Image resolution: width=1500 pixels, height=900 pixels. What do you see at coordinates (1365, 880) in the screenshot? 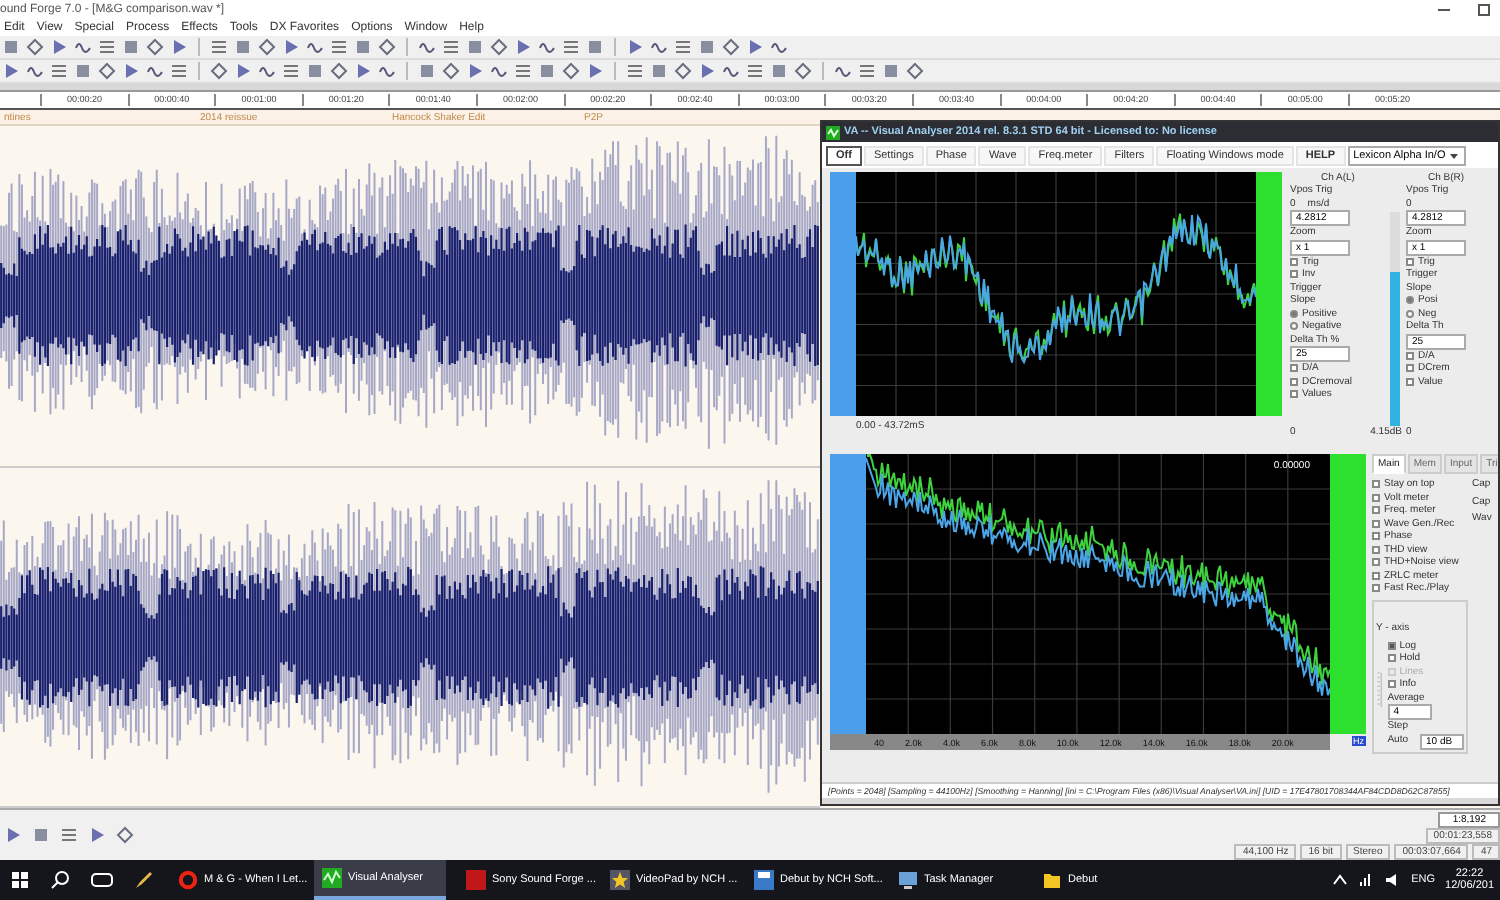
I see `network-icon` at bounding box center [1365, 880].